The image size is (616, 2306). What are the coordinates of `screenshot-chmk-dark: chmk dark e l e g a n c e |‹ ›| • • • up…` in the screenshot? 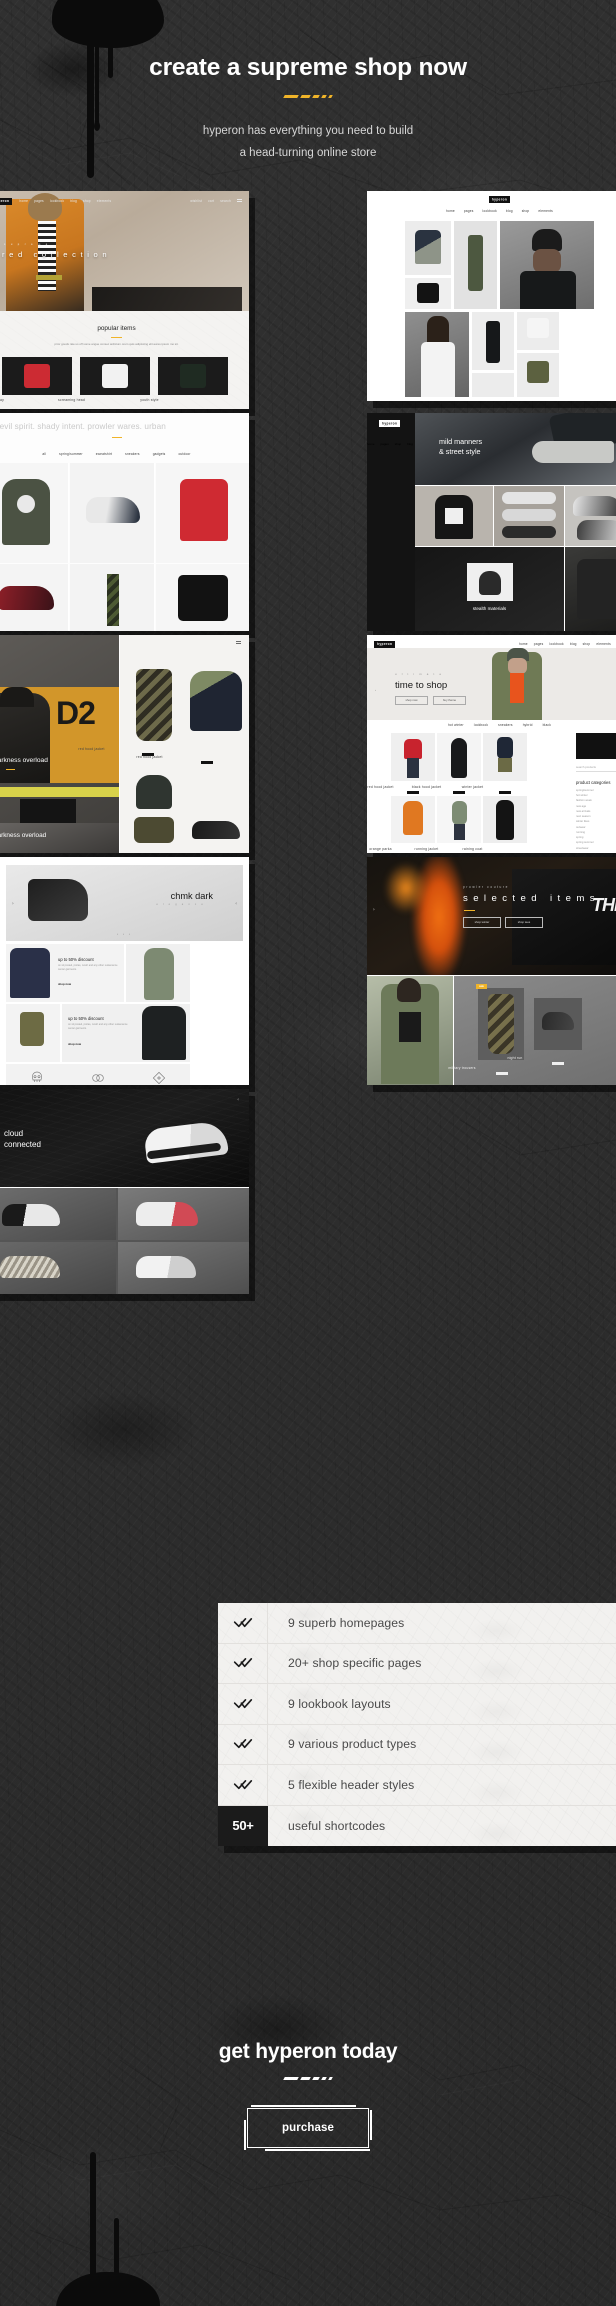 It's located at (124, 970).